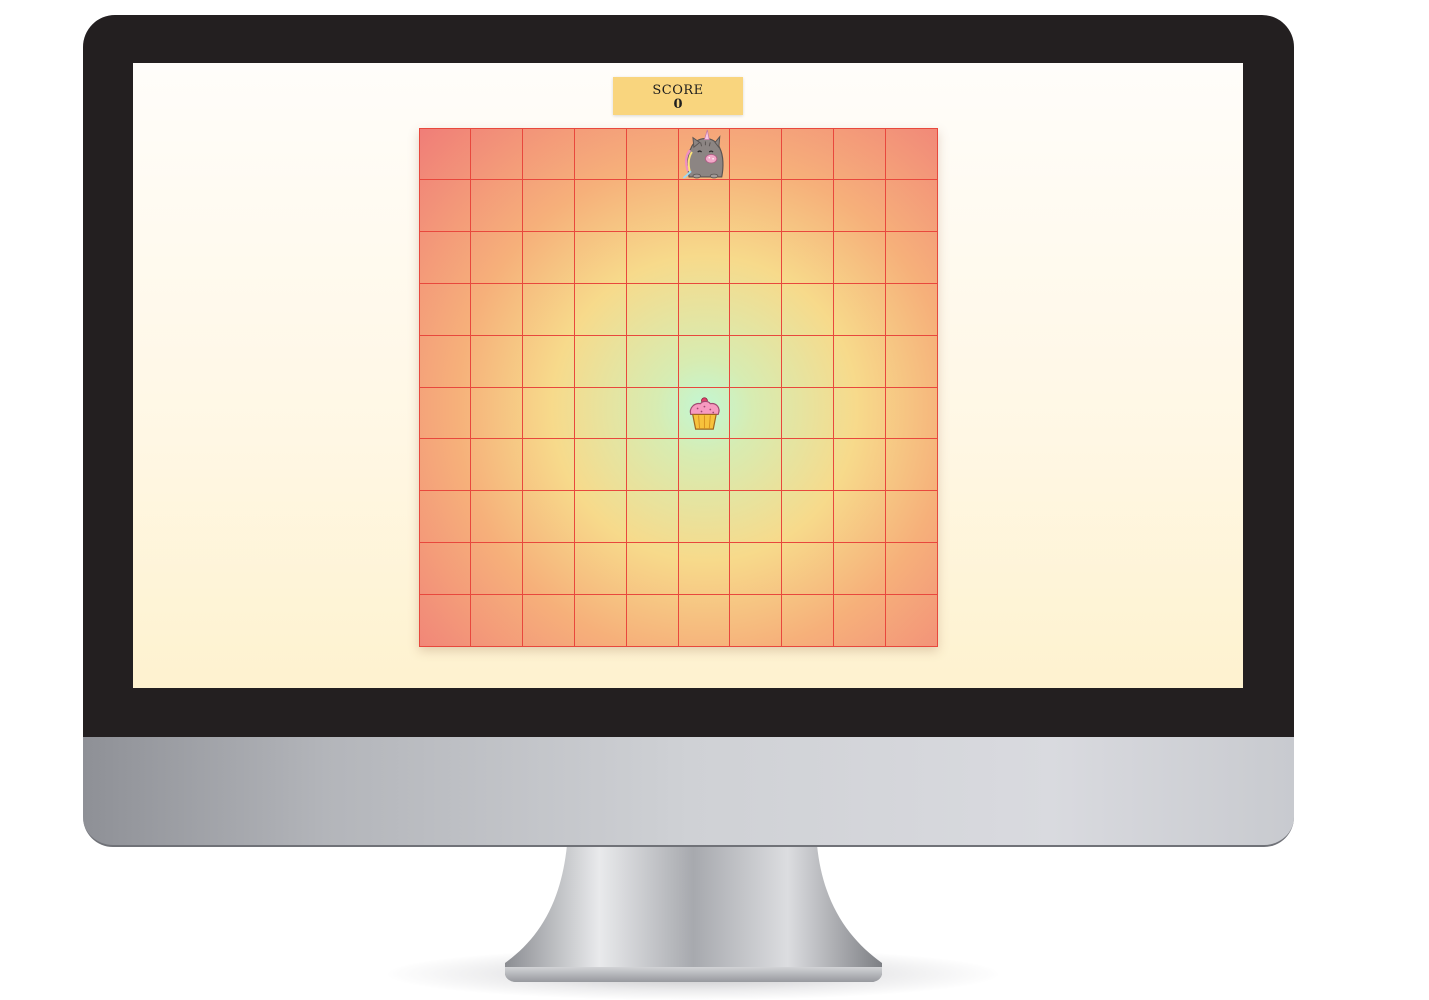 Image resolution: width=1429 pixels, height=1000 pixels. I want to click on food-sprite, so click(704, 413).